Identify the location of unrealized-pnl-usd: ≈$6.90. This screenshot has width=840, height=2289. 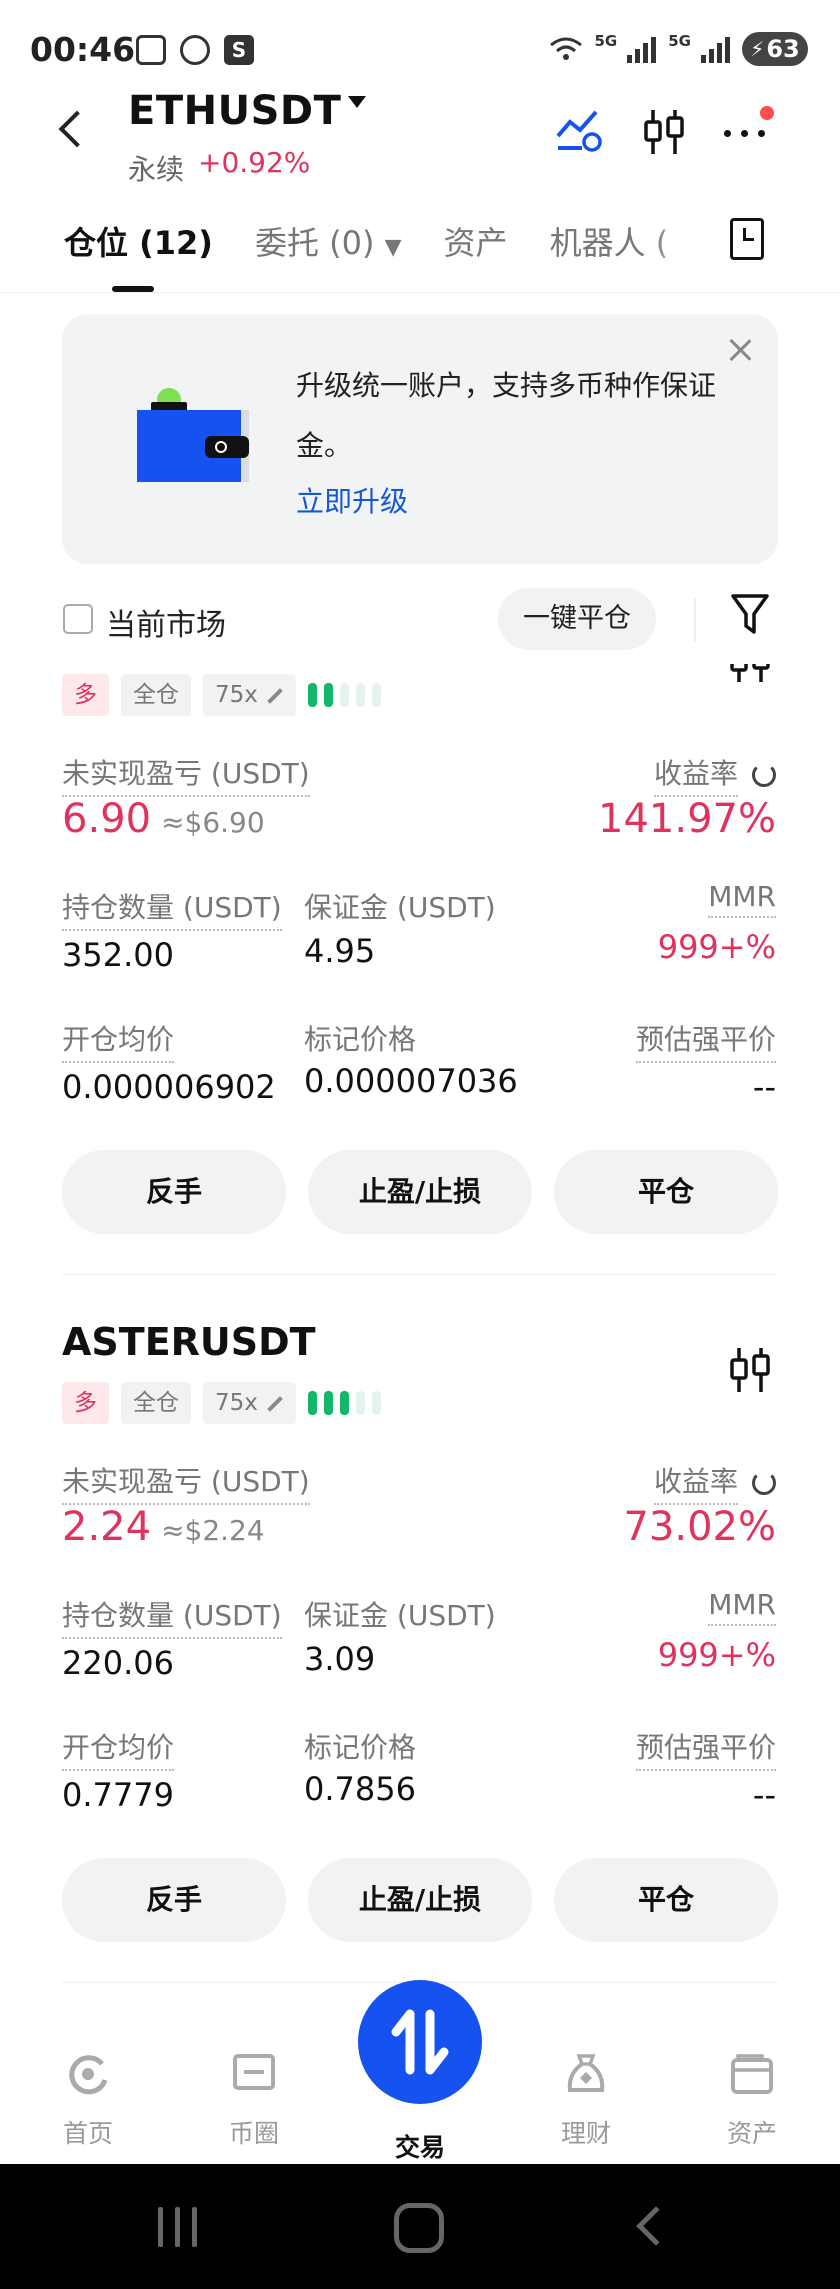
(213, 822).